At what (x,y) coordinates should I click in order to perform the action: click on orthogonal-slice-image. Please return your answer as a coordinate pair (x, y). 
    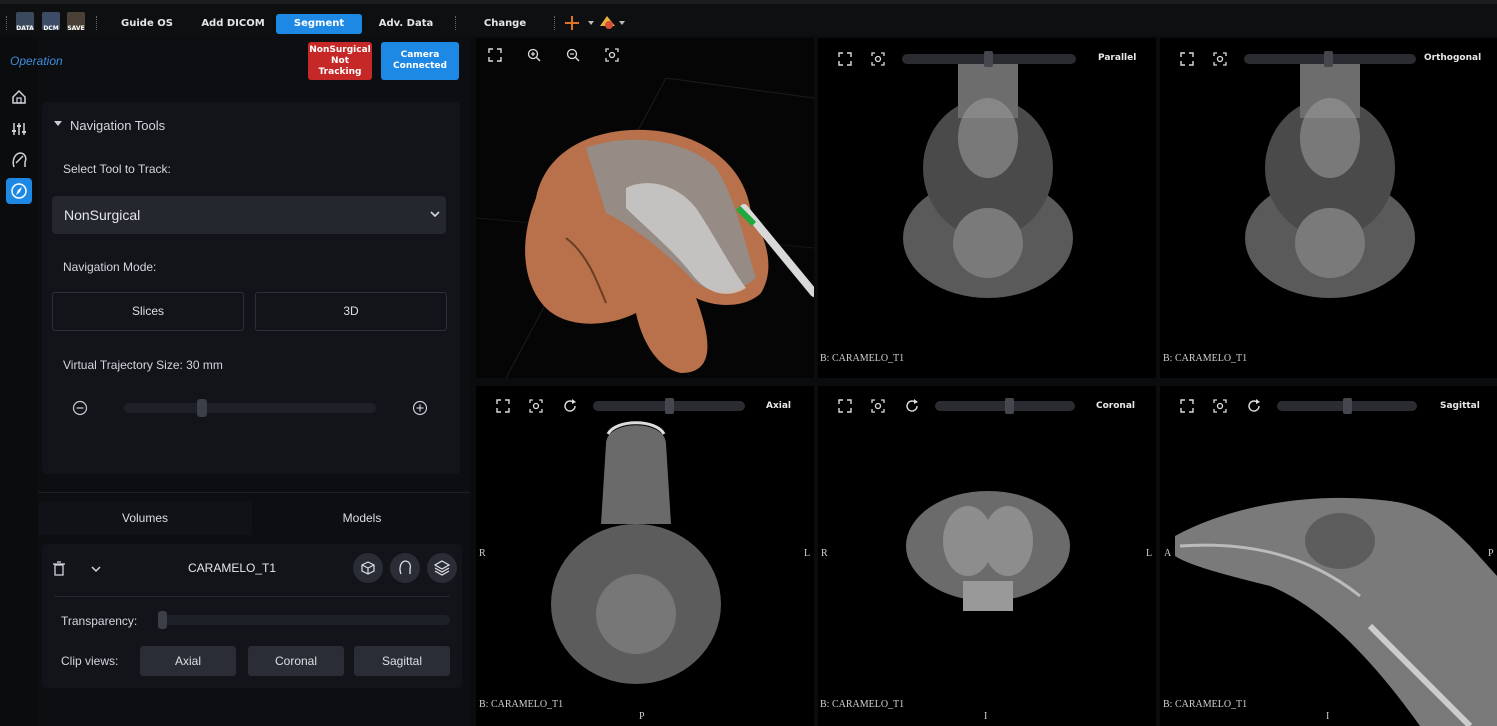
    Looking at the image, I should click on (1330, 178).